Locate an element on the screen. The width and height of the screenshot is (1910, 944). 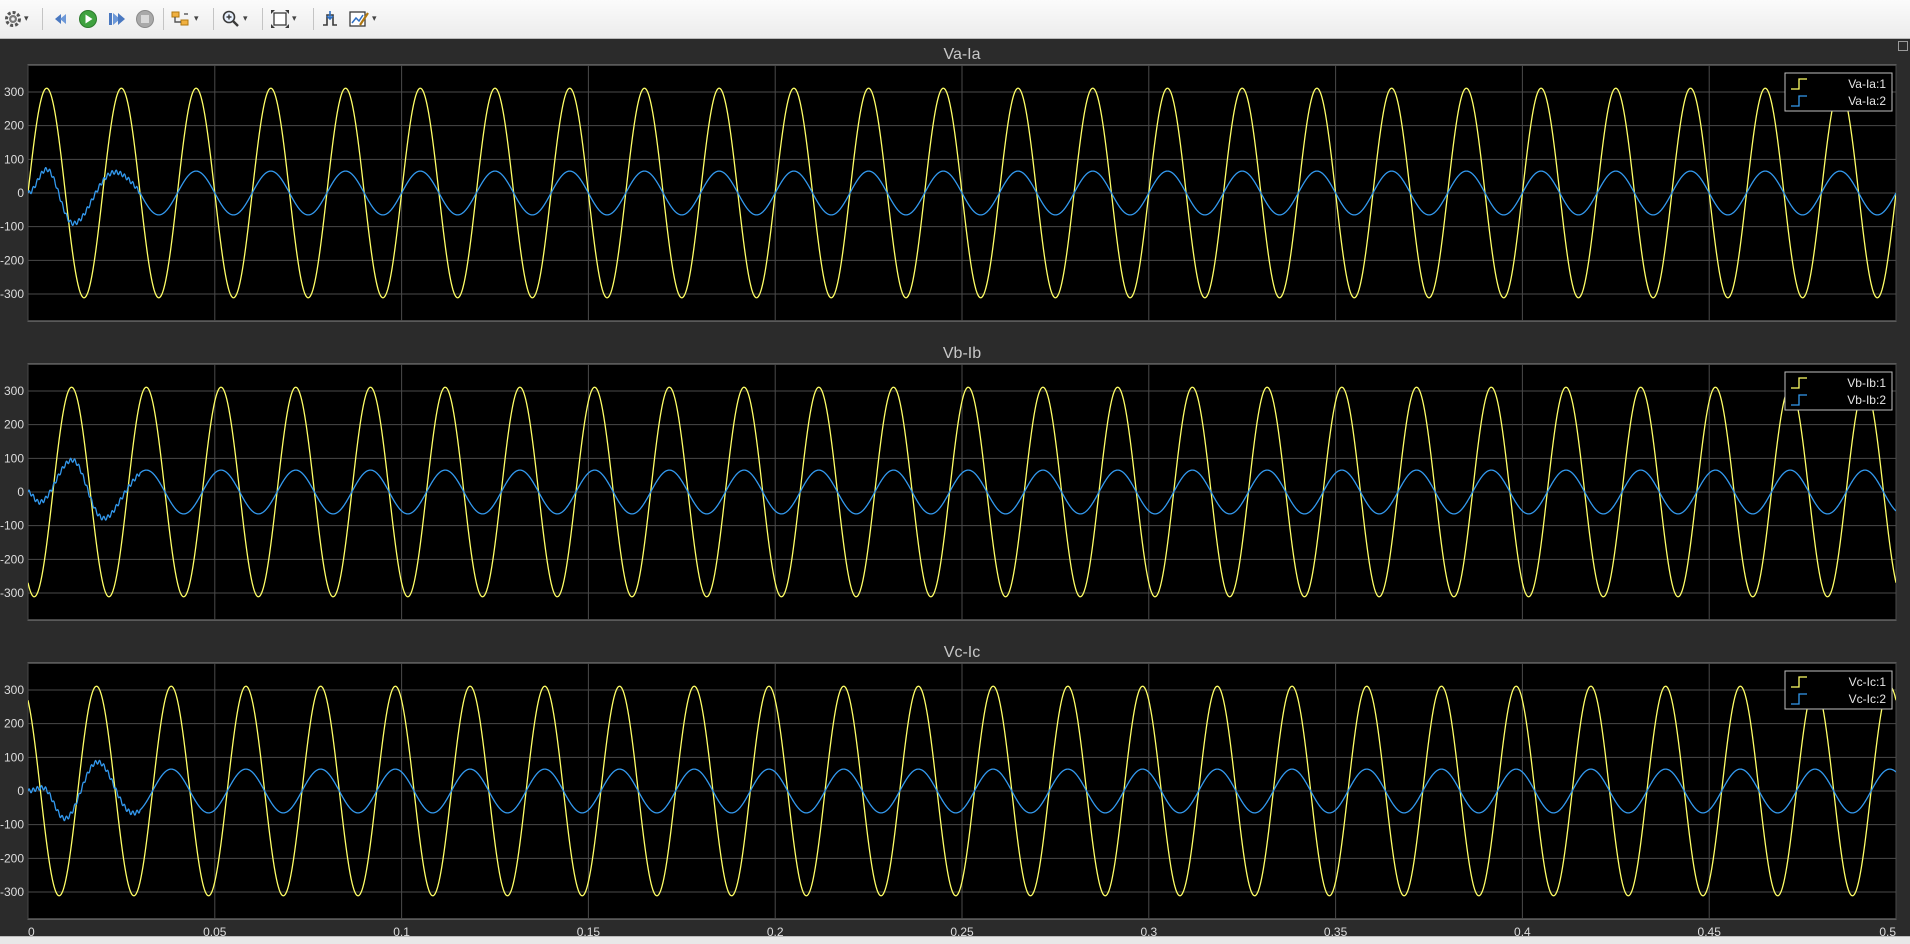
highlight-icon is located at coordinates (180, 18).